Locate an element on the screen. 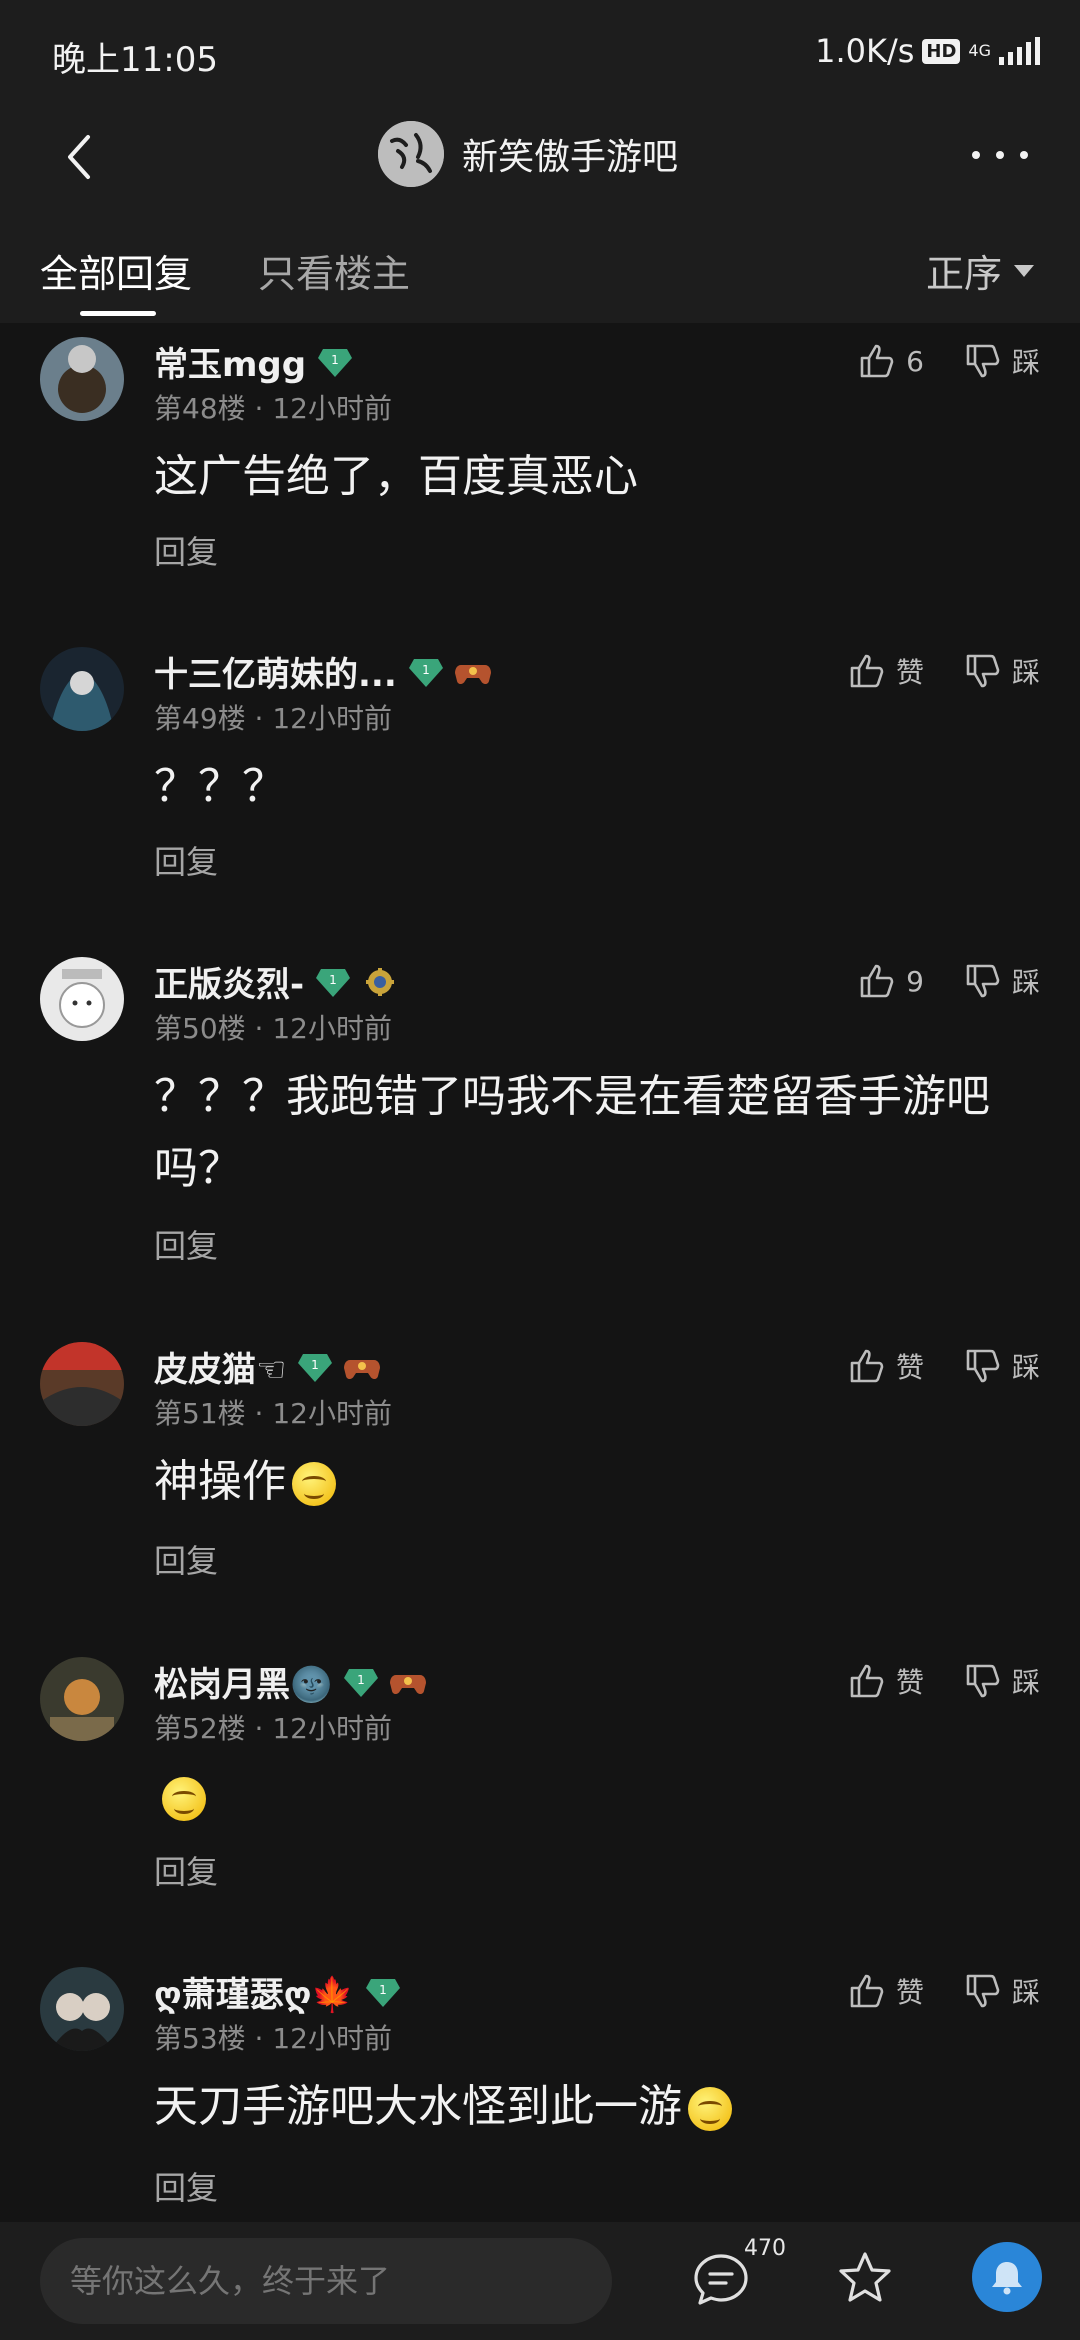 This screenshot has width=1080, height=2340. user-info: 皮皮猫☜ 1 is located at coordinates (267, 1366).